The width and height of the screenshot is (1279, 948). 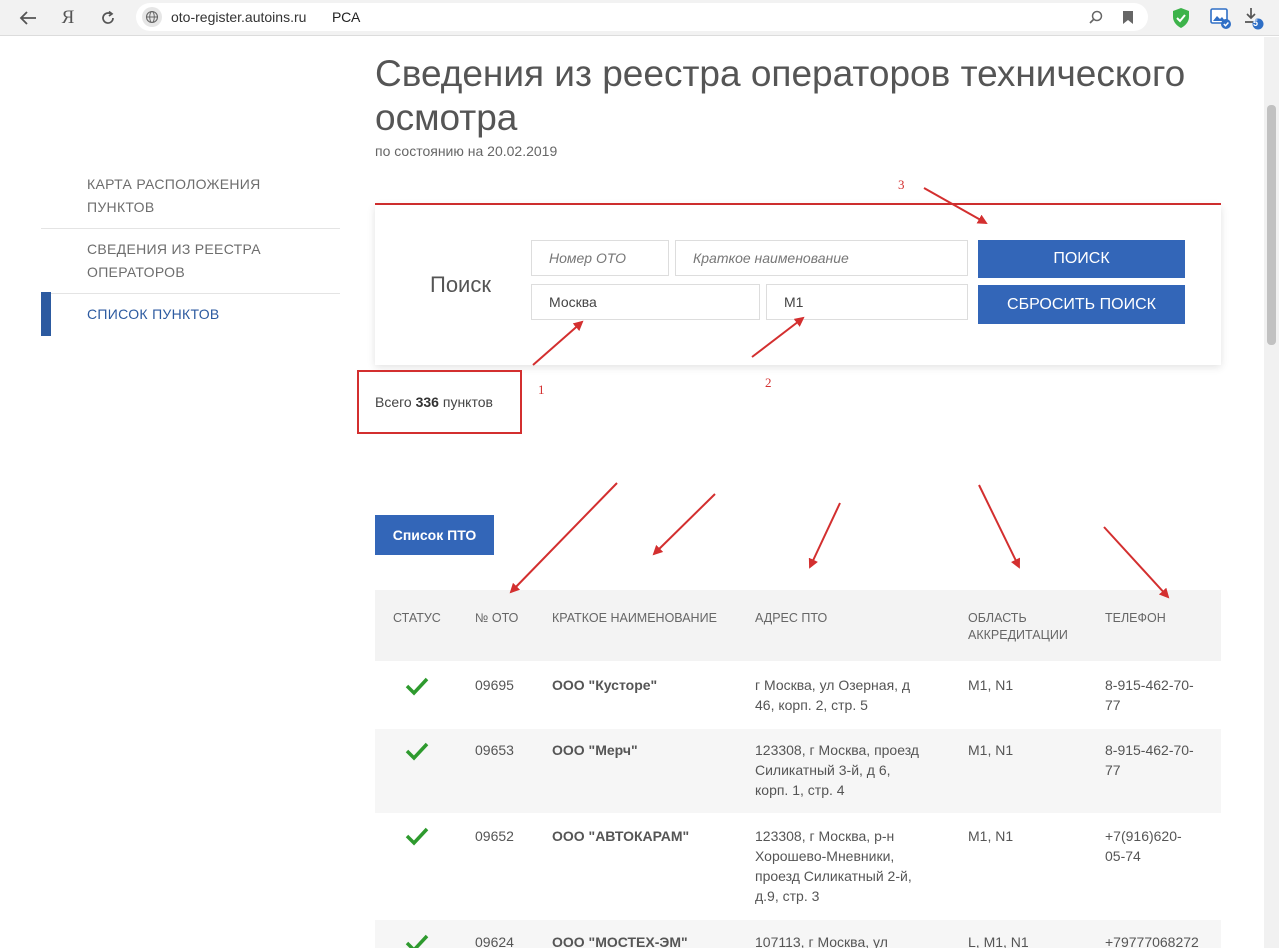 What do you see at coordinates (1018, 627) in the screenshot?
I see `header-accreditation: ОБЛАСТЬ АККРЕДИТАЦИИ` at bounding box center [1018, 627].